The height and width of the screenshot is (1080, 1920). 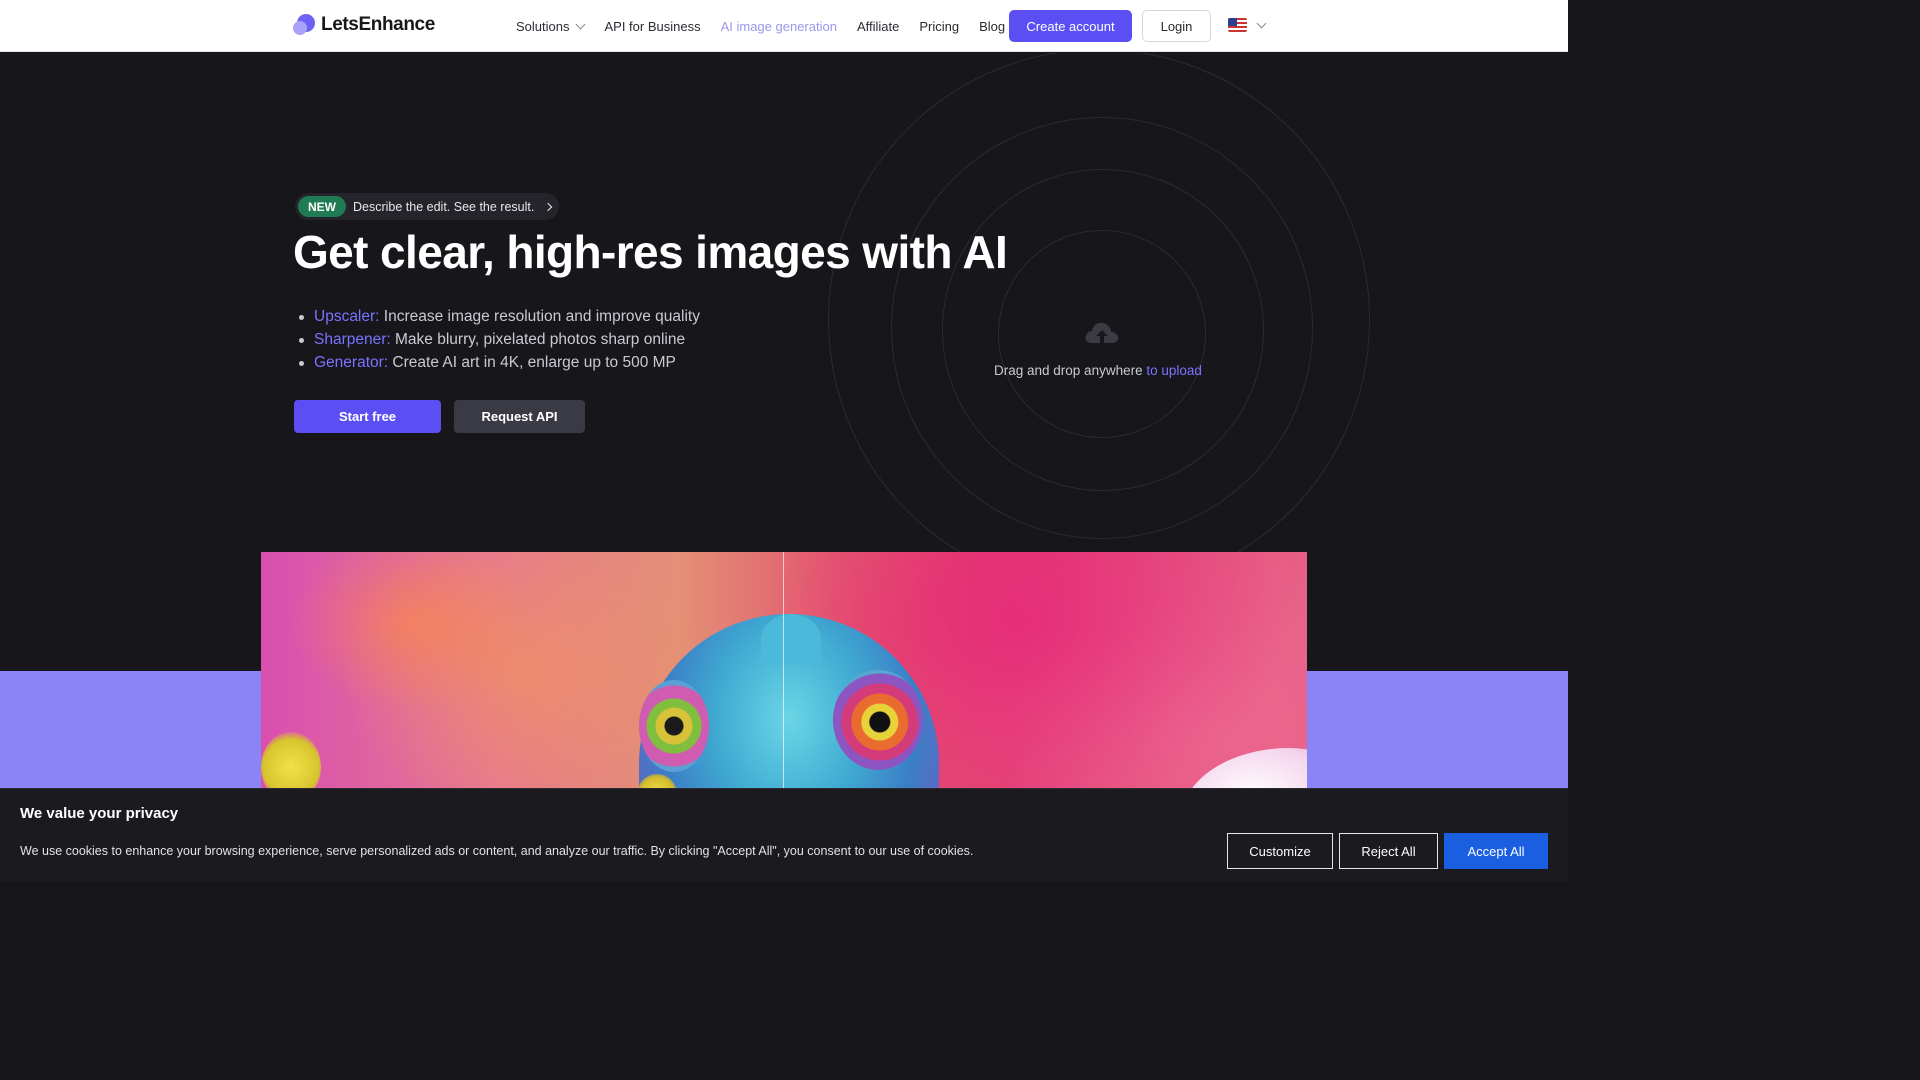 I want to click on cloud-upload-icon, so click(x=1102, y=333).